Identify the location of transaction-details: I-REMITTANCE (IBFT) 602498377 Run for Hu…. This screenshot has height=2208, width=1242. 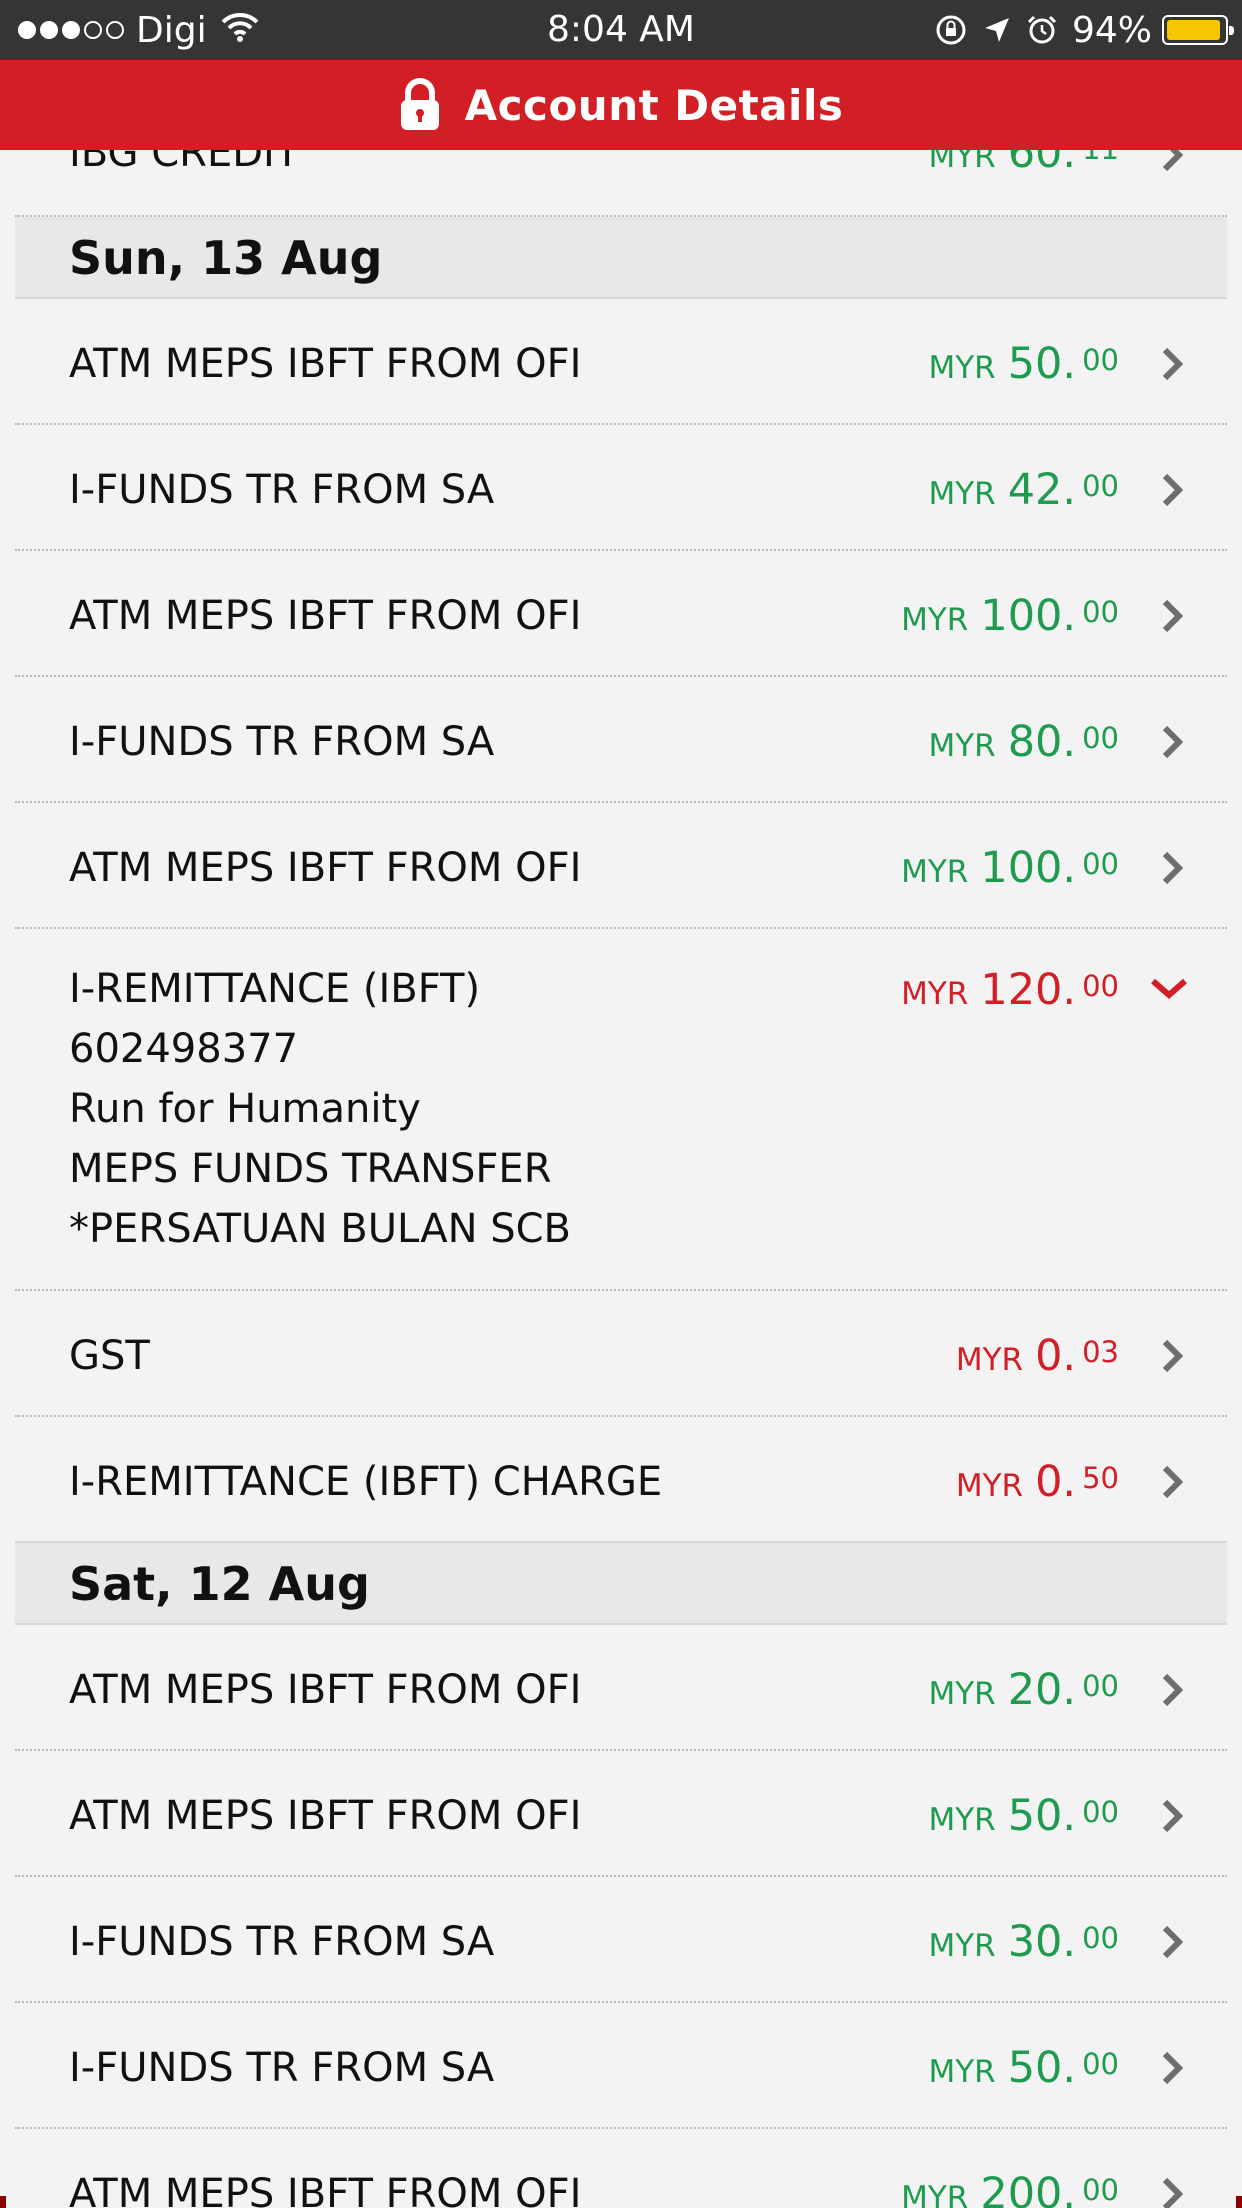
(320, 1109).